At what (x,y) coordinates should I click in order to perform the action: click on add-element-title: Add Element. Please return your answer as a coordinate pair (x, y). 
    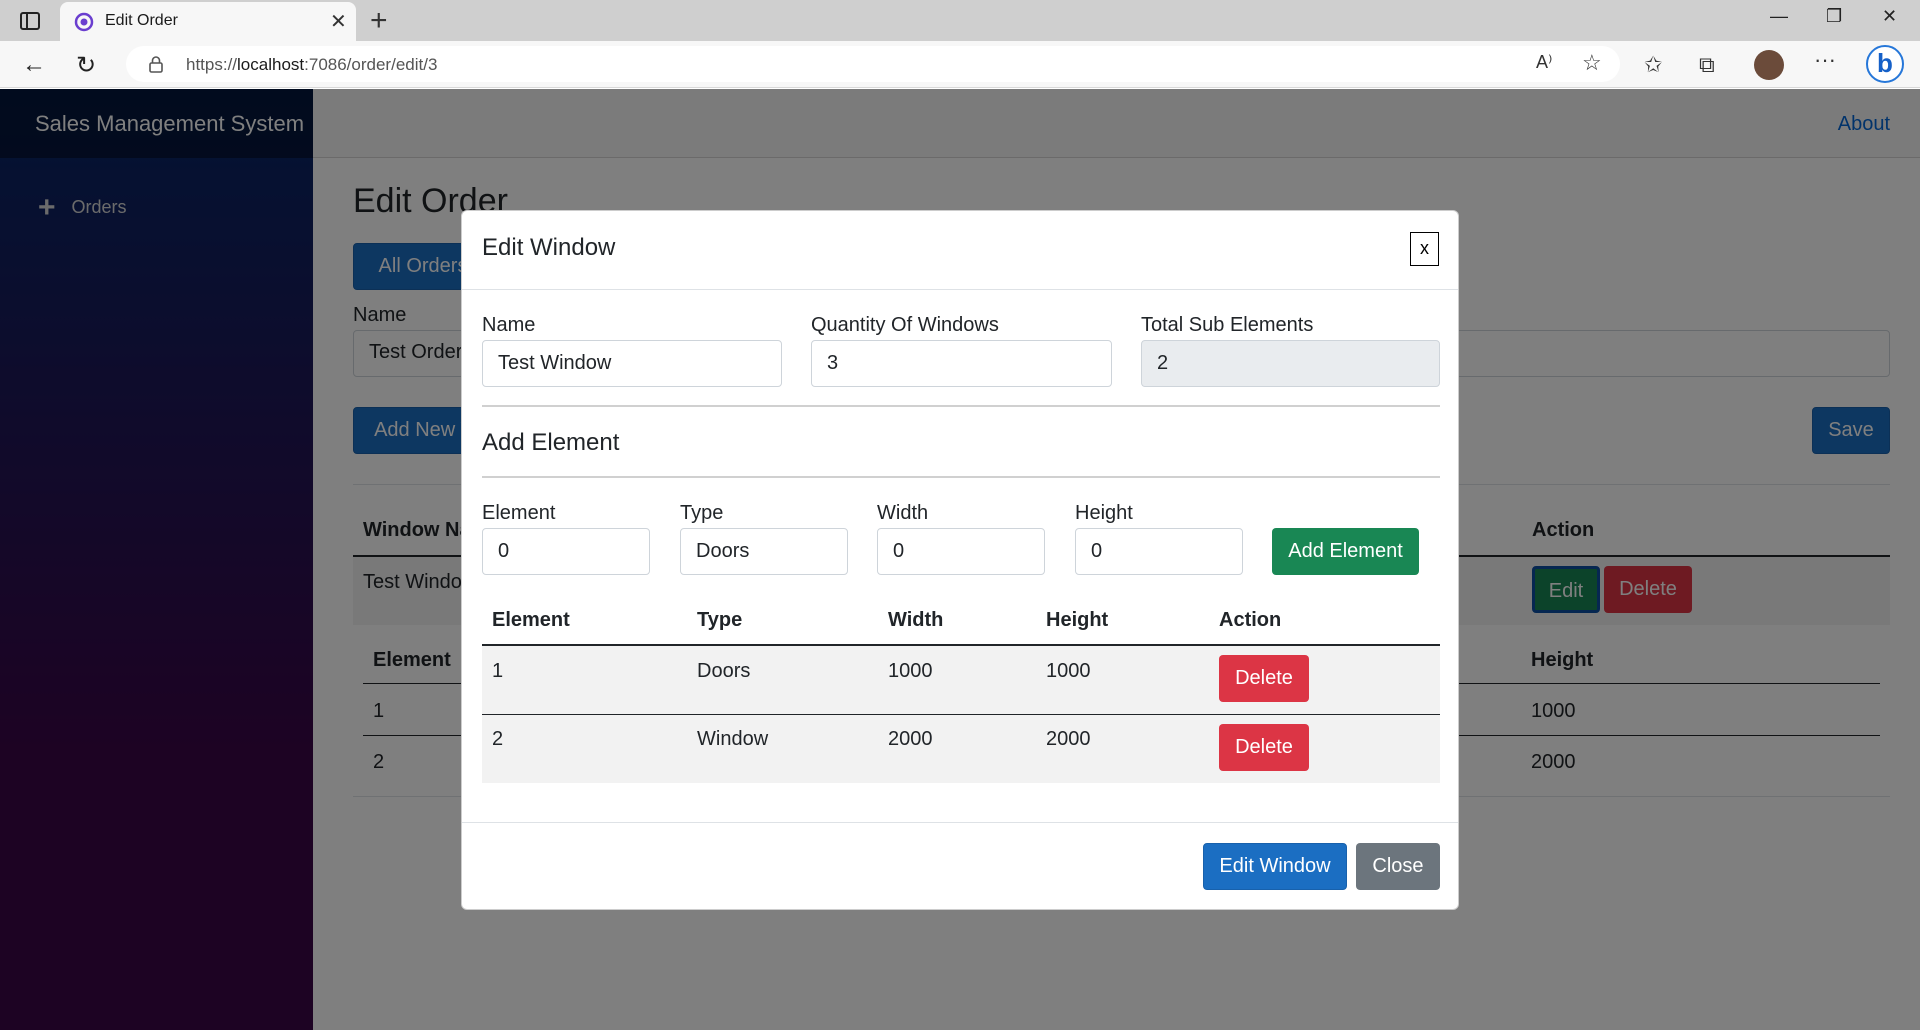
    Looking at the image, I should click on (551, 442).